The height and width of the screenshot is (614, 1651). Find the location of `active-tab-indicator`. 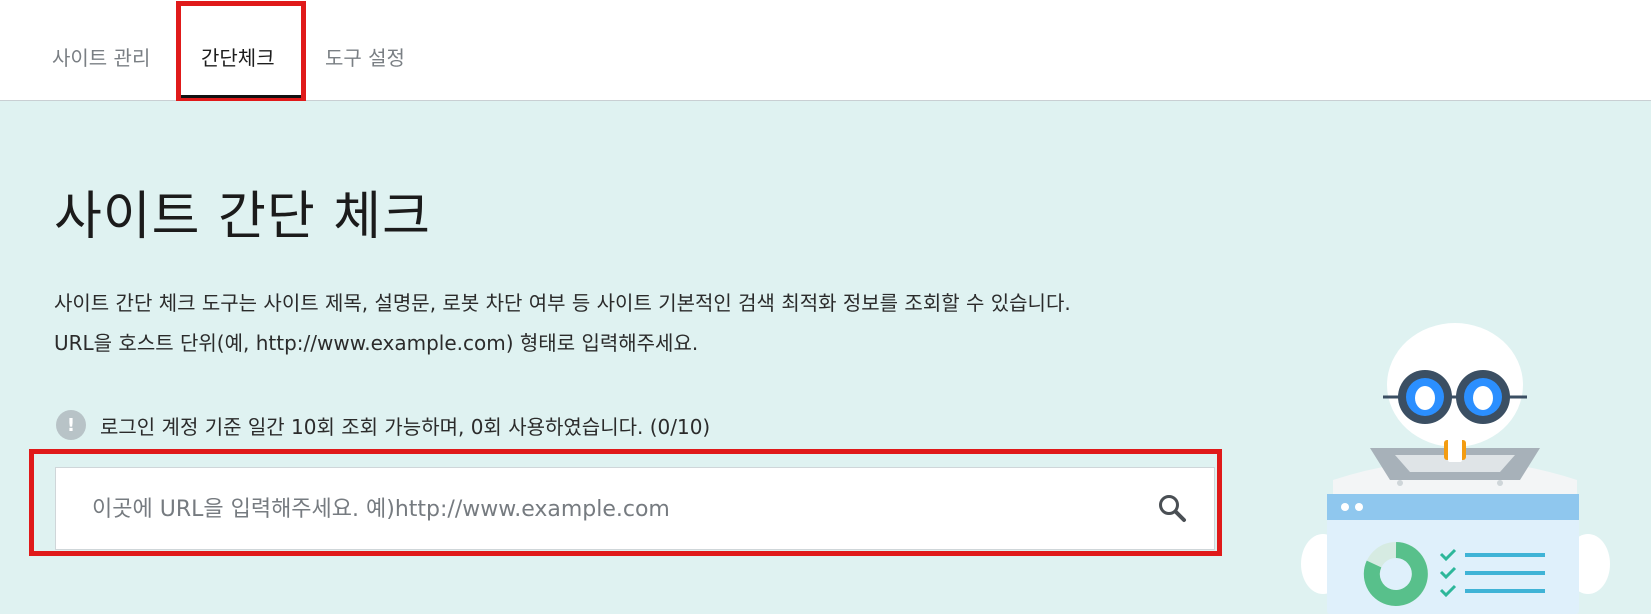

active-tab-indicator is located at coordinates (241, 97).